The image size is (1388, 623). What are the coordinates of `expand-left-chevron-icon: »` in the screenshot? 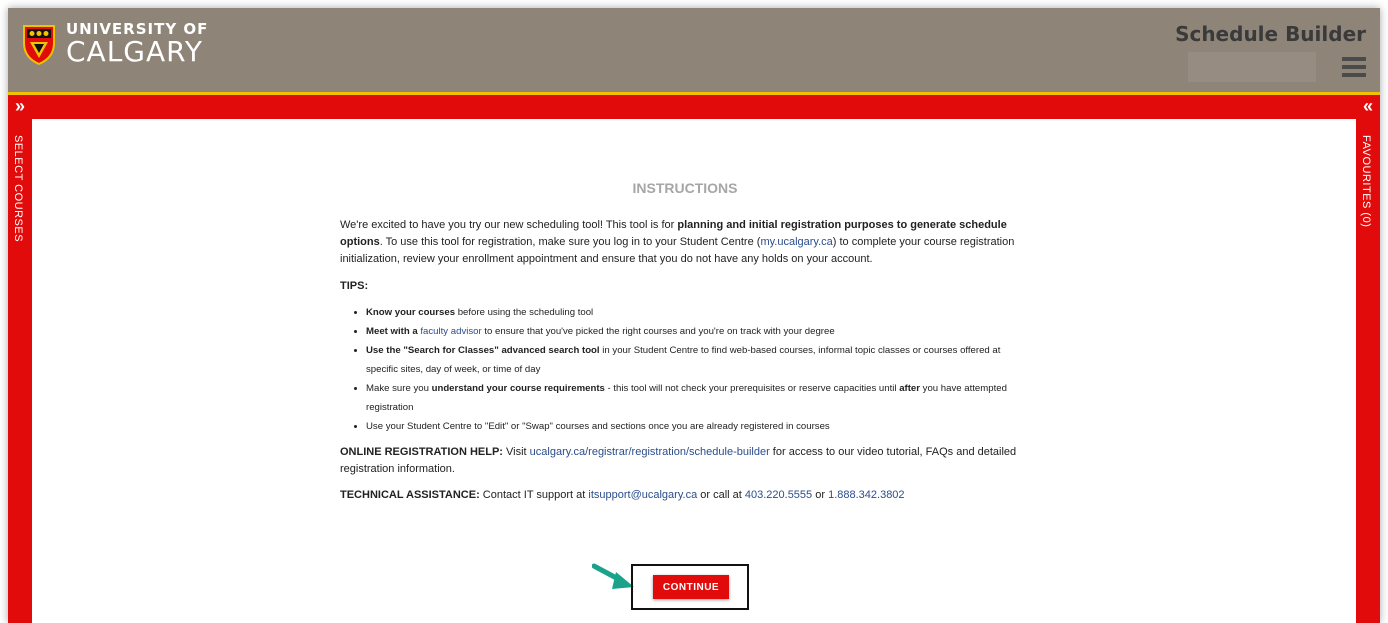 It's located at (20, 107).